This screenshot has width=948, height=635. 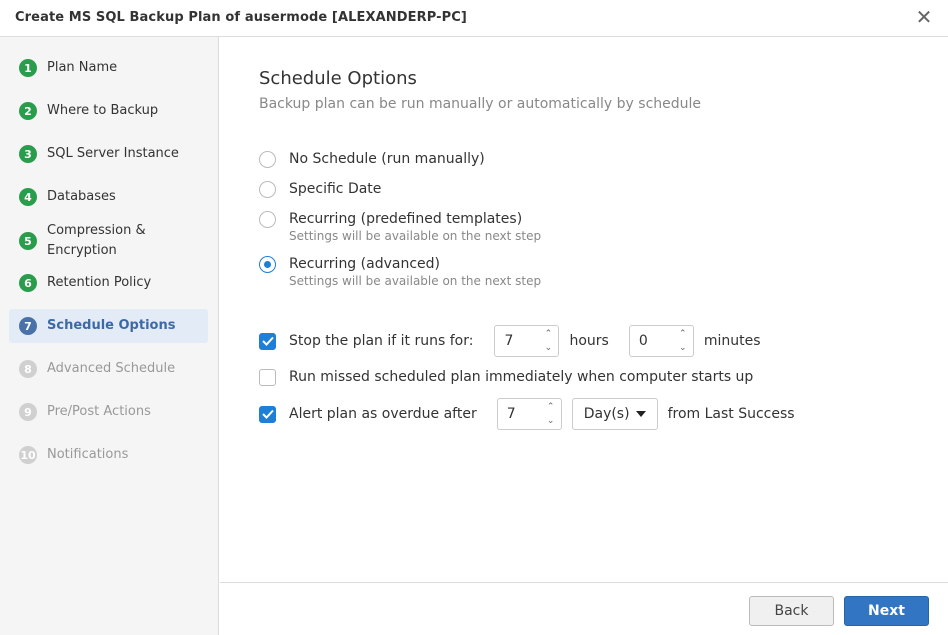 I want to click on overdue-unit-select: Day(s), so click(x=614, y=414).